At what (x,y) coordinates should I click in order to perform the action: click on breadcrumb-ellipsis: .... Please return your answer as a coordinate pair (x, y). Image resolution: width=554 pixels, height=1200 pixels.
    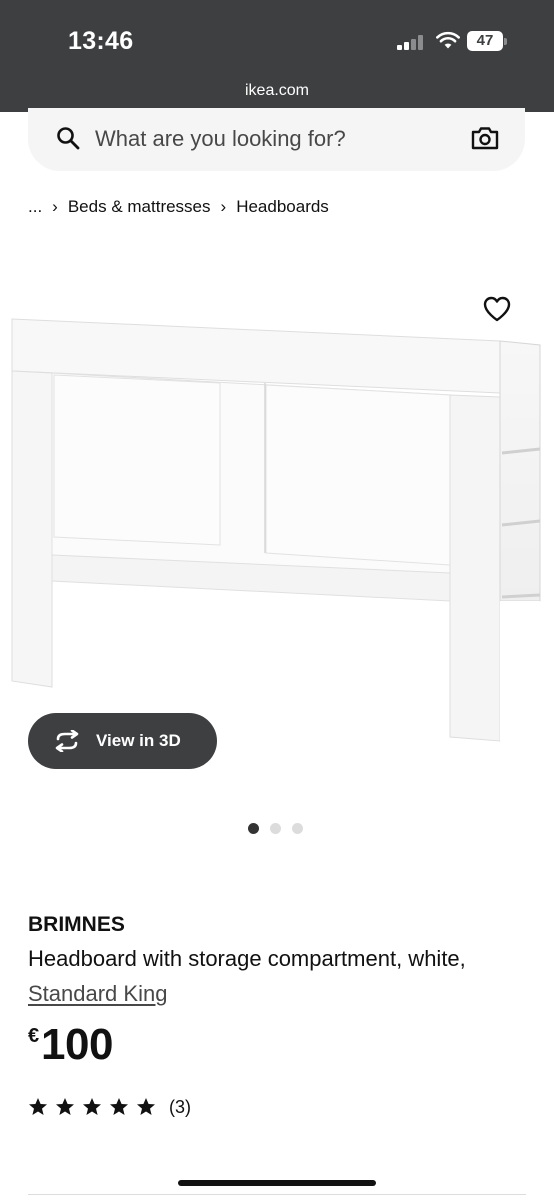
    Looking at the image, I should click on (35, 207).